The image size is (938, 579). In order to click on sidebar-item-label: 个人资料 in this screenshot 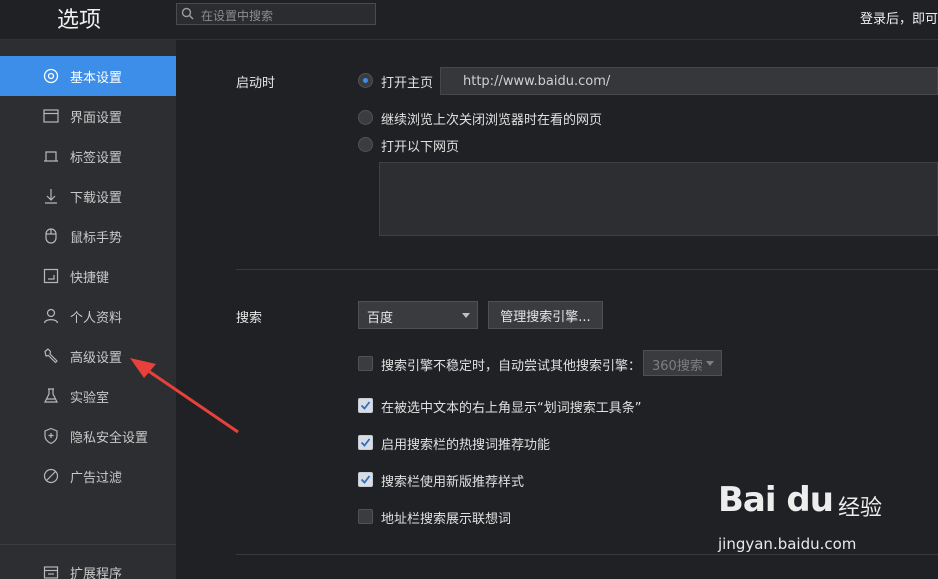, I will do `click(96, 318)`.